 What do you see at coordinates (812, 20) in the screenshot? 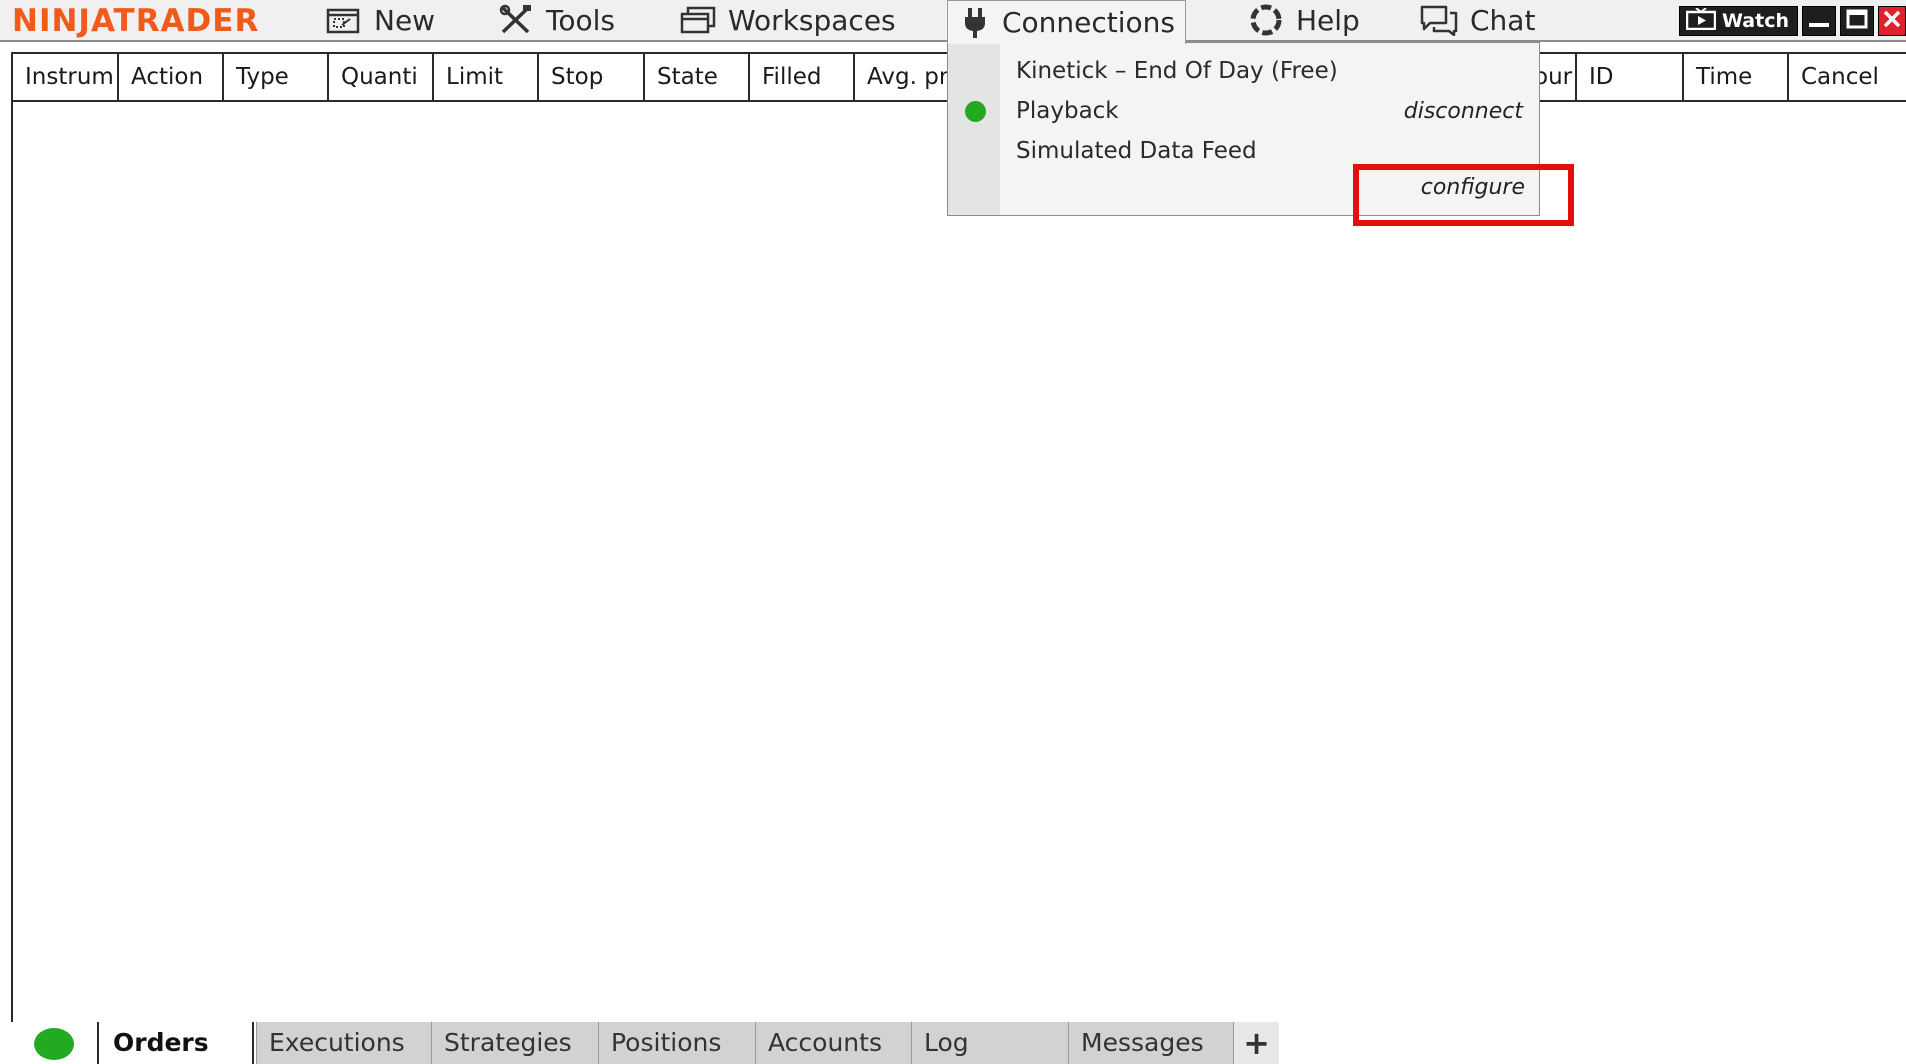
I see `menu-workspaces-label: Workspaces` at bounding box center [812, 20].